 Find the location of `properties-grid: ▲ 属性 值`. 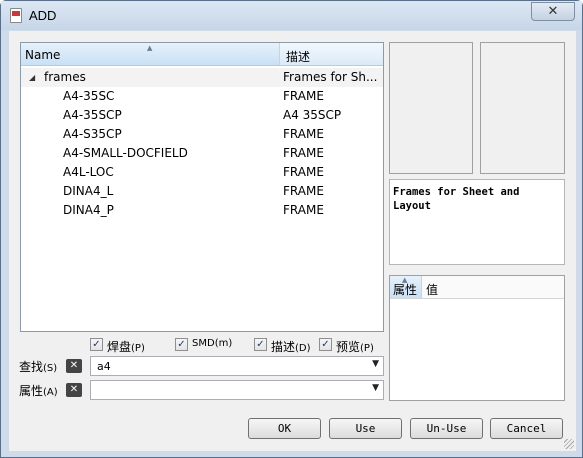

properties-grid: ▲ 属性 值 is located at coordinates (477, 338).